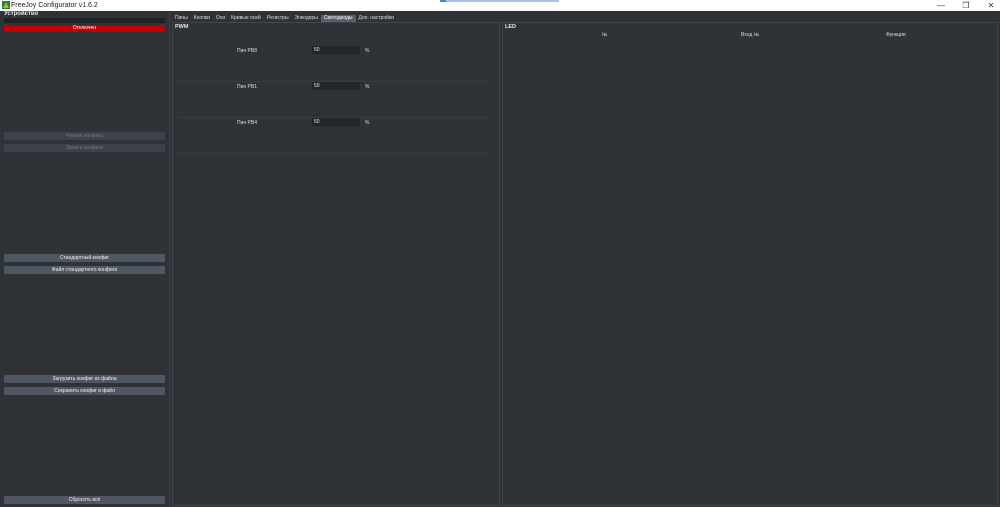  I want to click on write-config-button: Запись конфига, so click(84, 148).